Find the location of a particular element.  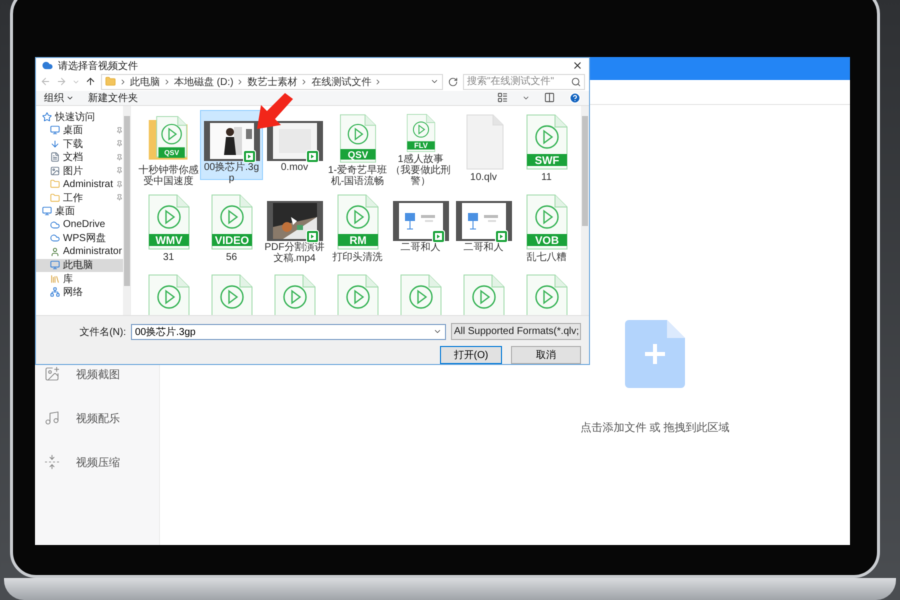

download-icon is located at coordinates (55, 143).